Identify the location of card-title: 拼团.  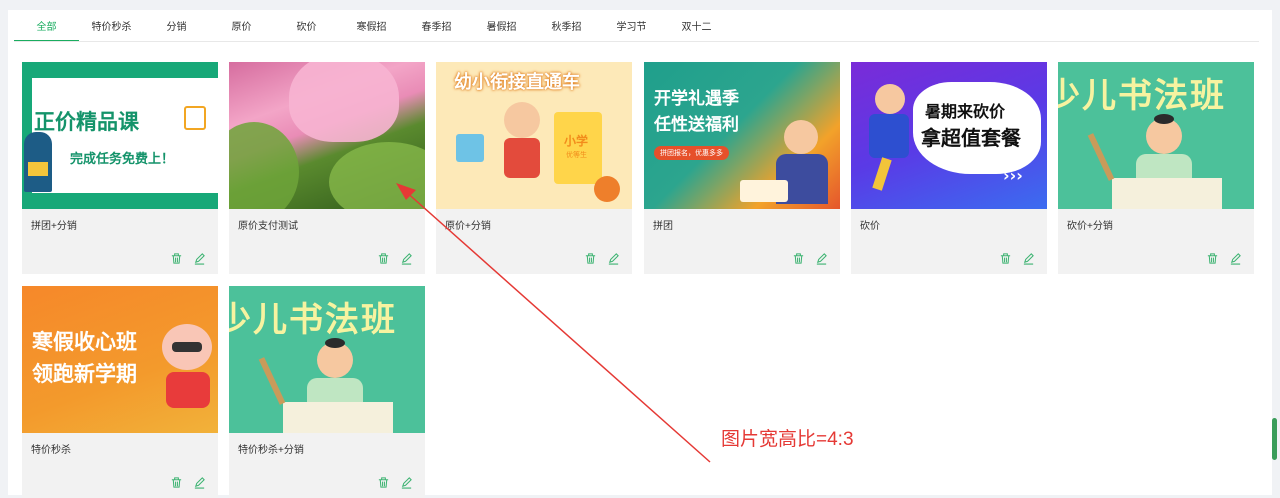
(663, 226).